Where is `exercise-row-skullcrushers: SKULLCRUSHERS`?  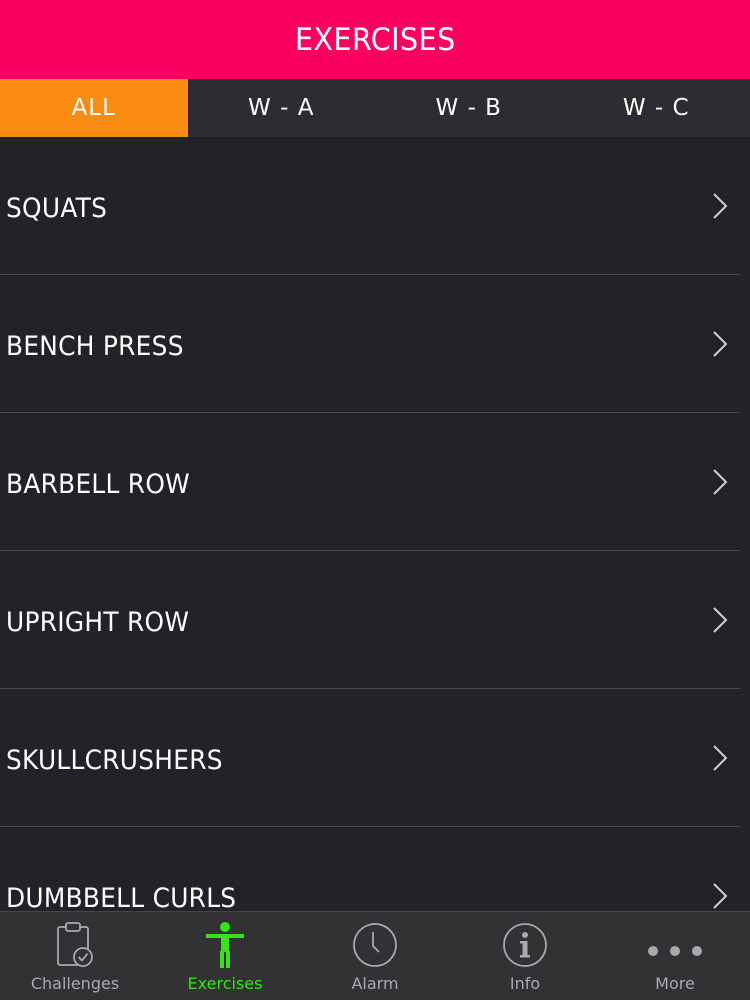 exercise-row-skullcrushers: SKULLCRUSHERS is located at coordinates (375, 758).